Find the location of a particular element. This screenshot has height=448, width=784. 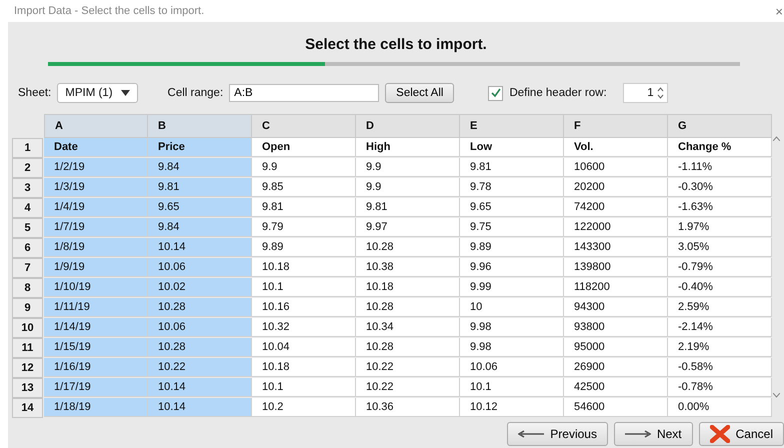

table-cell: 9.75 is located at coordinates (512, 227).